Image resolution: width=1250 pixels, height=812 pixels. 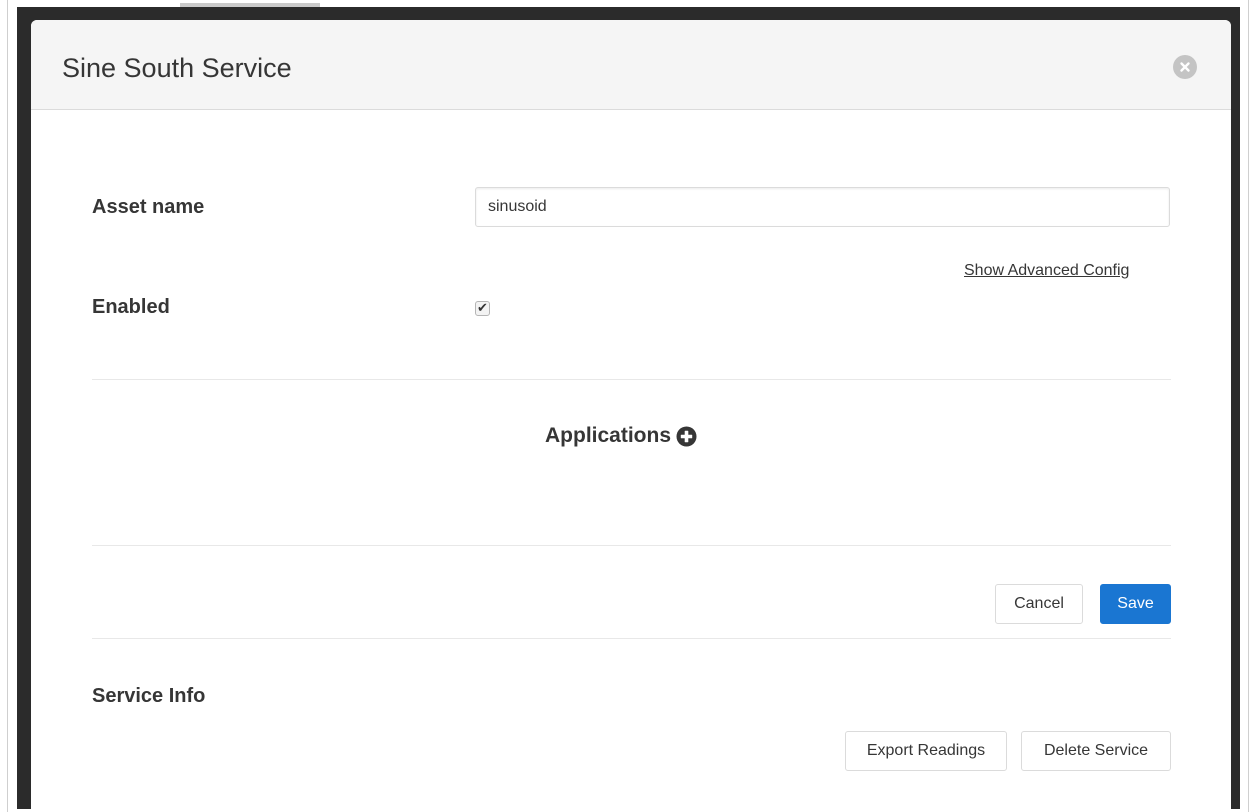 What do you see at coordinates (1039, 604) in the screenshot?
I see `cancel-button: Cancel` at bounding box center [1039, 604].